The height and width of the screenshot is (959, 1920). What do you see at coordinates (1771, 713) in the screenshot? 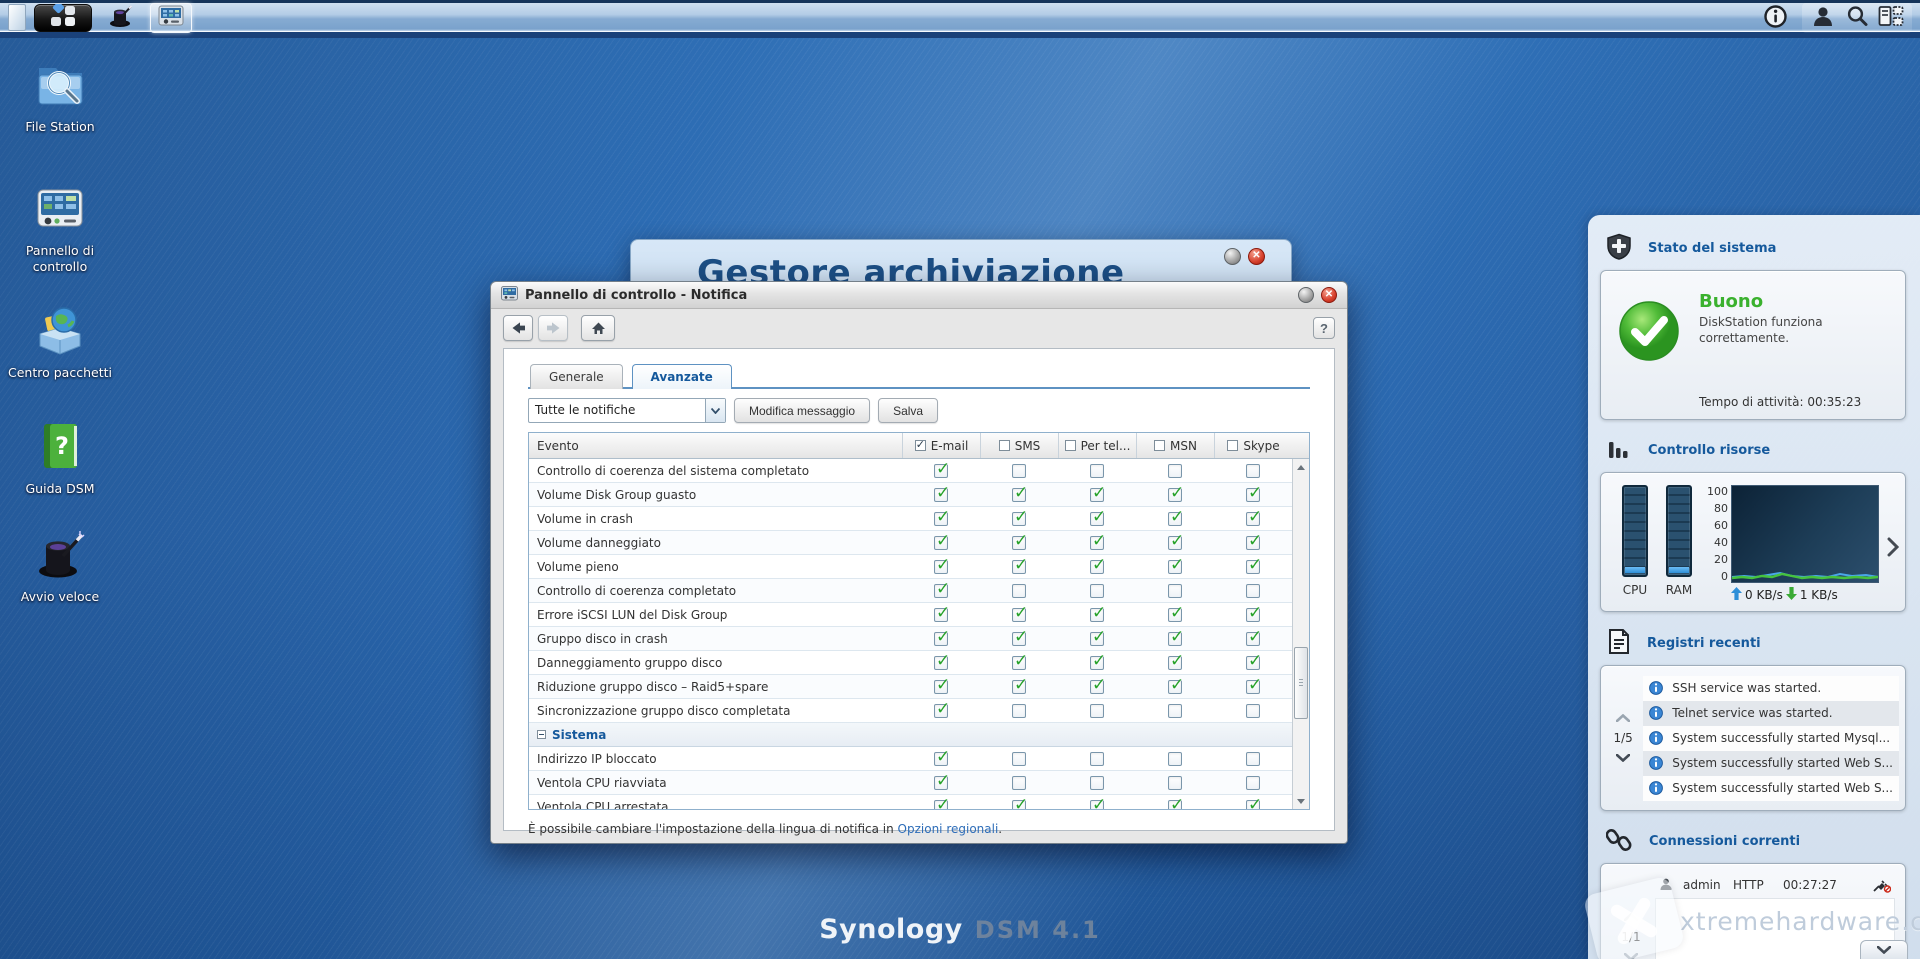
I see `log-entry: Telnet service was started.` at bounding box center [1771, 713].